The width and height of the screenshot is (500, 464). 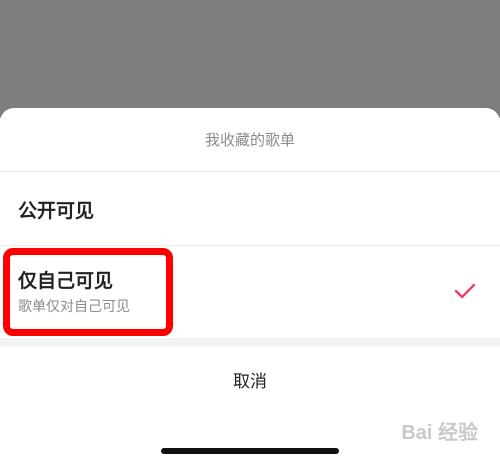 I want to click on sheet-title: 我收藏的歌单, so click(x=250, y=140).